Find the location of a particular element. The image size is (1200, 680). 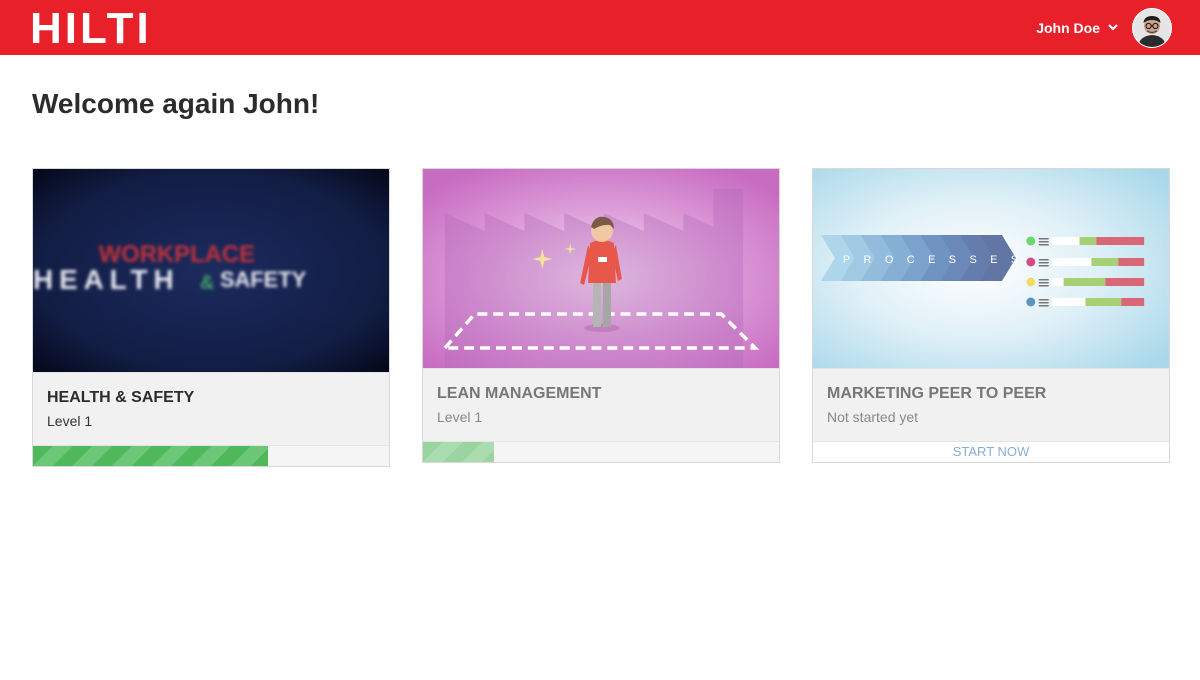

user-name: John Doe is located at coordinates (1068, 28).